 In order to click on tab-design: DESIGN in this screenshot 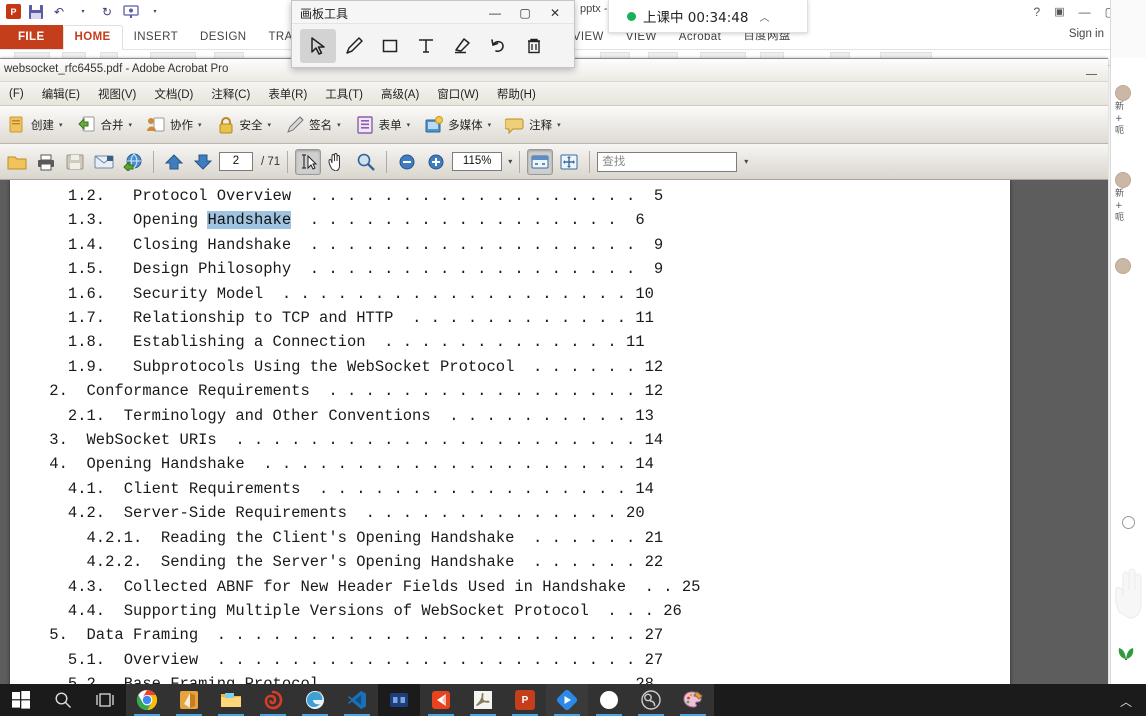, I will do `click(223, 37)`.